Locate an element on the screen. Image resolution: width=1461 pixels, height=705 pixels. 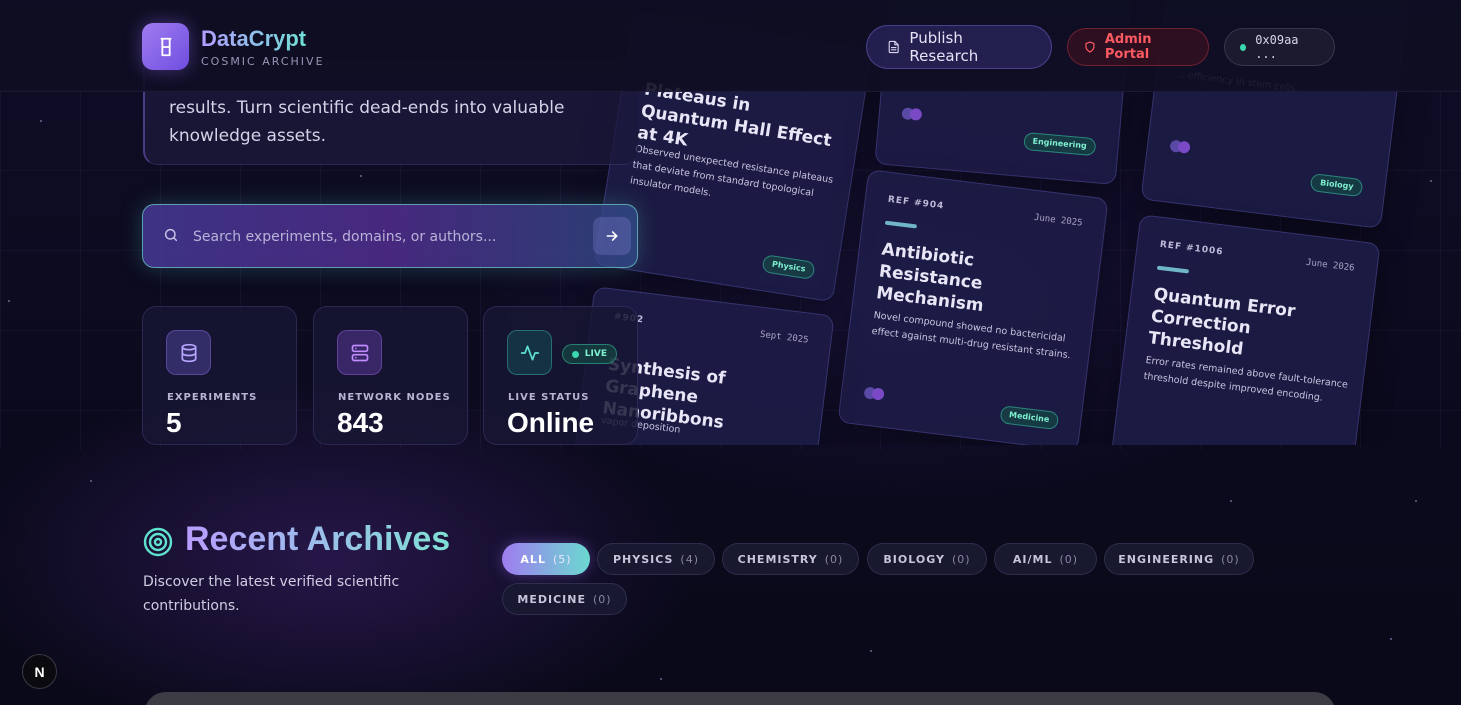
search-submit-button is located at coordinates (612, 236).